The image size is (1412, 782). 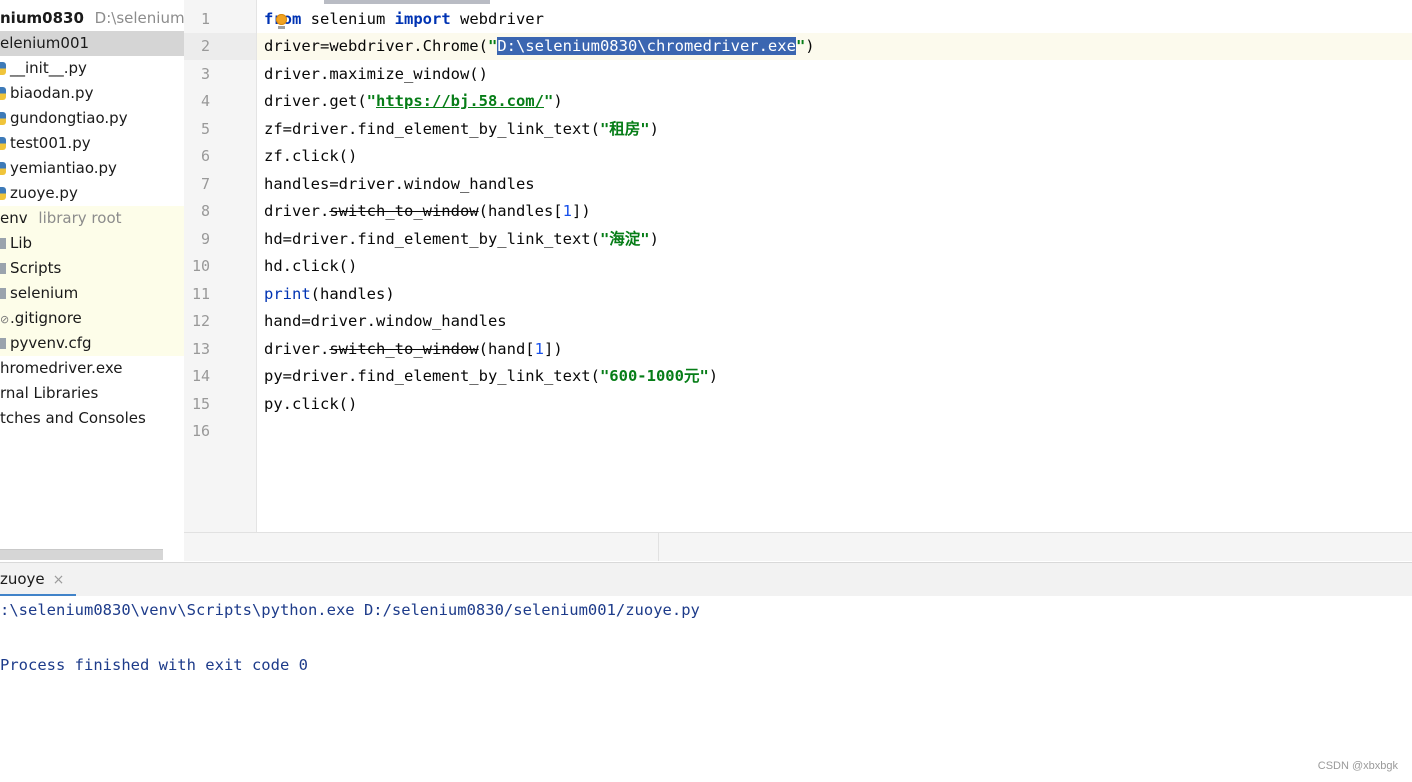 What do you see at coordinates (5, 319) in the screenshot?
I see `ignore-file-icon: ⊘` at bounding box center [5, 319].